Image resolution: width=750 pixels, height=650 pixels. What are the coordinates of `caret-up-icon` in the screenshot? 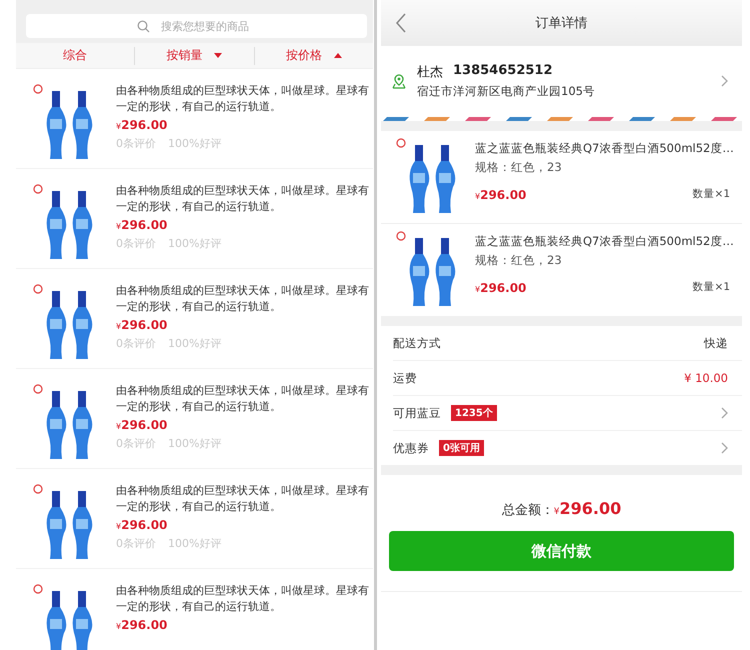 It's located at (338, 55).